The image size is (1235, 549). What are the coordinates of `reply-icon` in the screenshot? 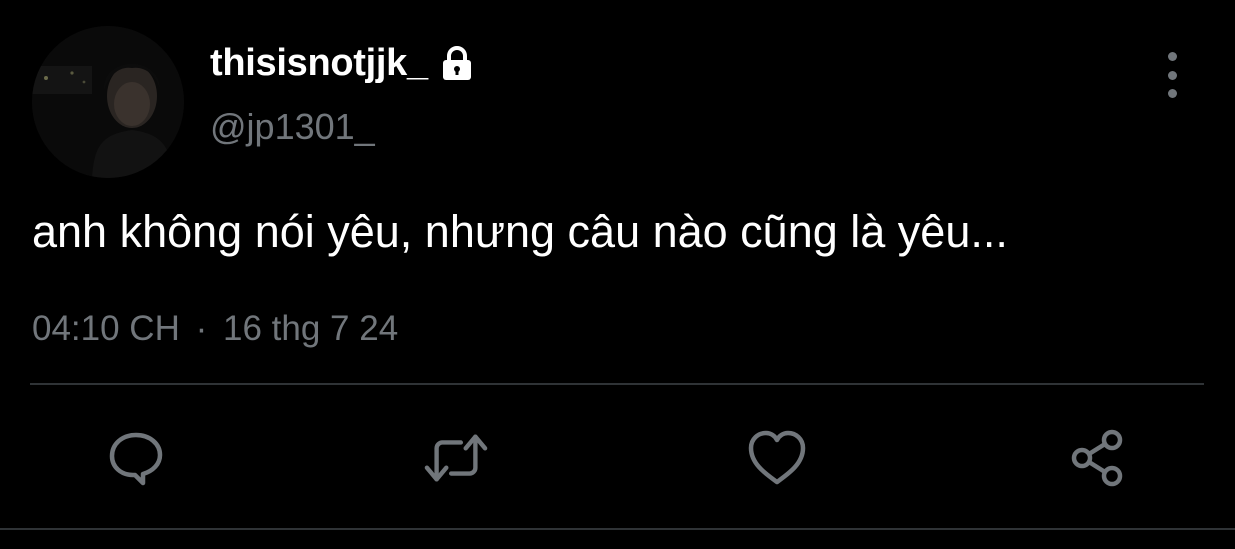 It's located at (136, 459).